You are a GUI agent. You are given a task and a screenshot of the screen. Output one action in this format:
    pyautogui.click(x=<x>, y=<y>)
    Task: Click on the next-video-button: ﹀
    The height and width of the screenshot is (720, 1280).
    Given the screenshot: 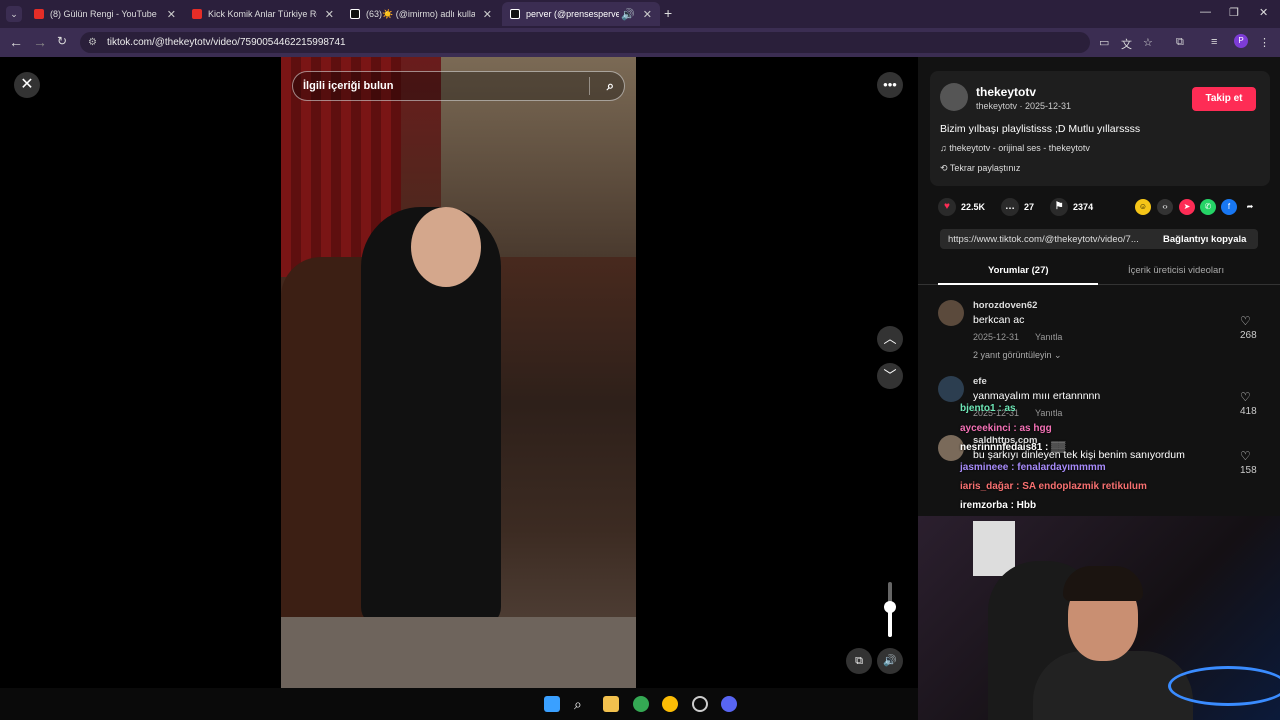 What is the action you would take?
    pyautogui.click(x=890, y=376)
    